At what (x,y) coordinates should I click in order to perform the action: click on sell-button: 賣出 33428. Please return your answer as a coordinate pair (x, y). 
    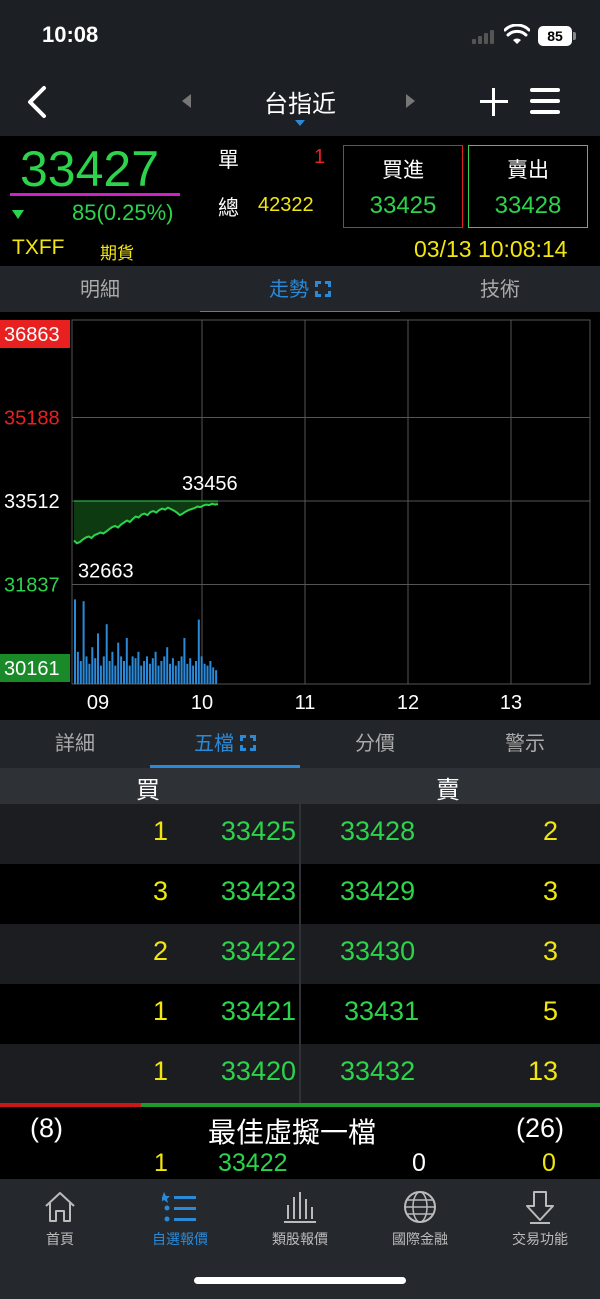
    Looking at the image, I should click on (528, 186).